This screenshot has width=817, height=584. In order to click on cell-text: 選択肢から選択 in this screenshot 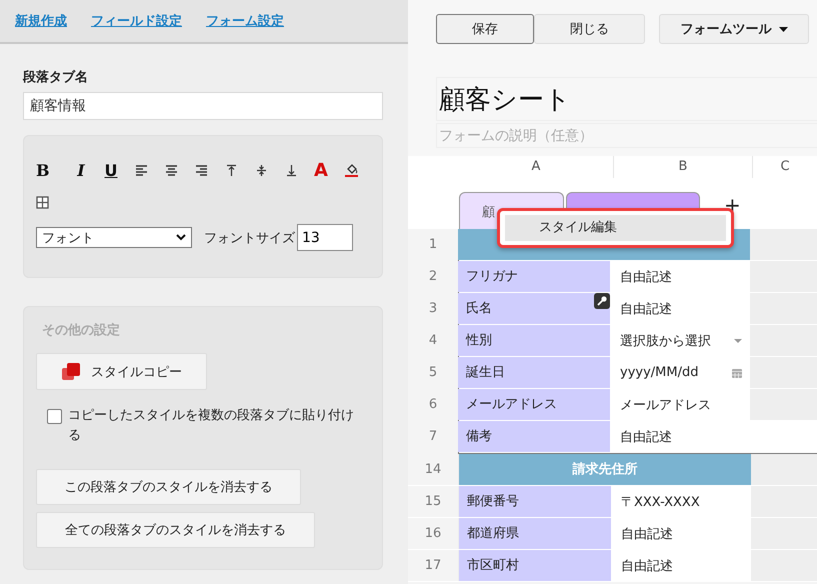, I will do `click(665, 341)`.